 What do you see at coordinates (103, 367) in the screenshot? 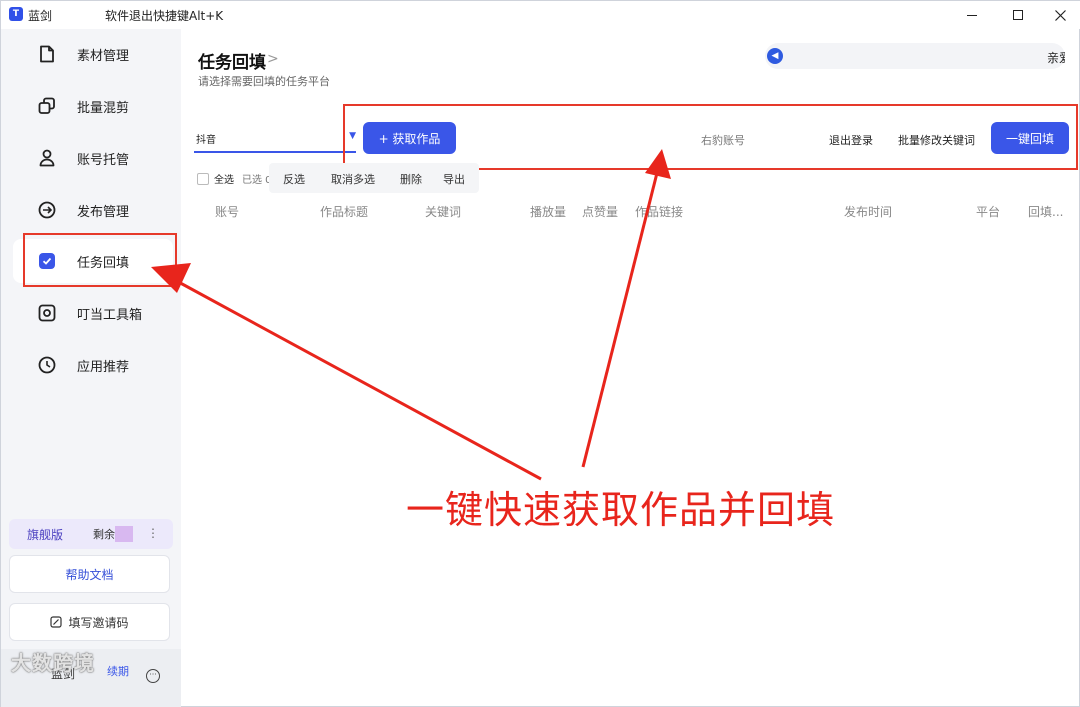
I see `sidebar-item-label: 应用推荐` at bounding box center [103, 367].